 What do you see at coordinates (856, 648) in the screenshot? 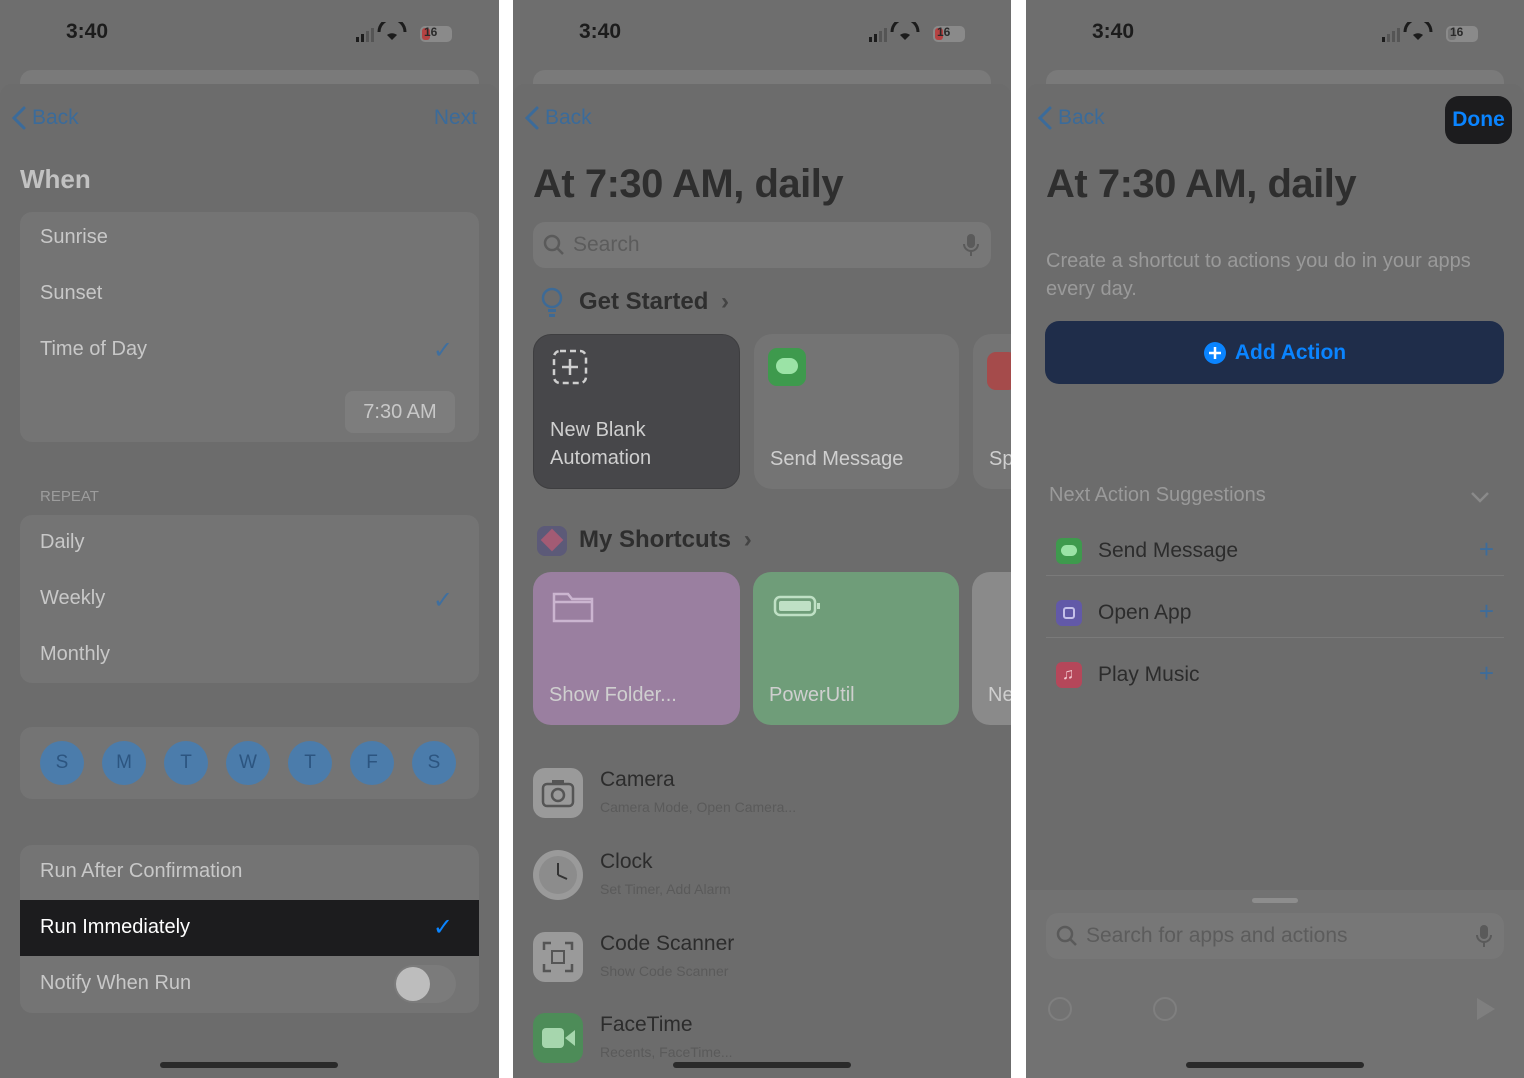
I see `powerutil-shortcut: PowerUtil` at bounding box center [856, 648].